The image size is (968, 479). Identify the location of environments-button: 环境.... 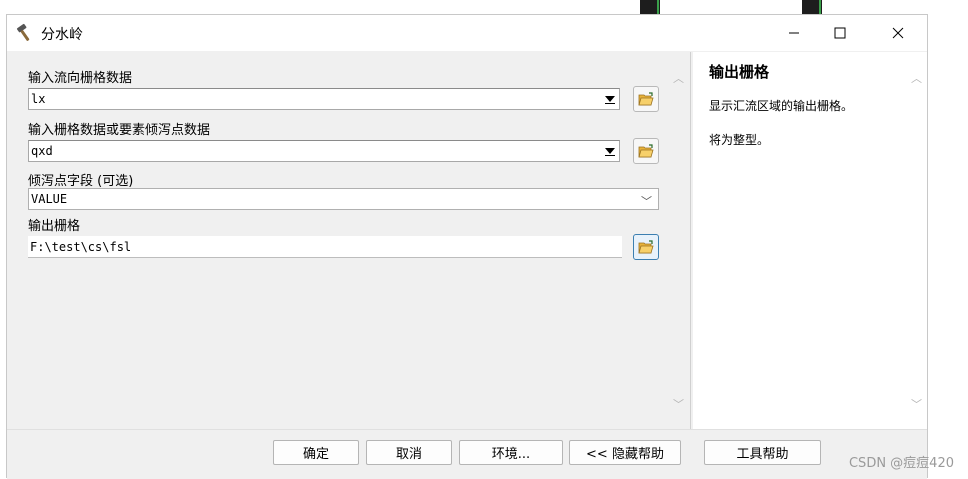
(511, 452).